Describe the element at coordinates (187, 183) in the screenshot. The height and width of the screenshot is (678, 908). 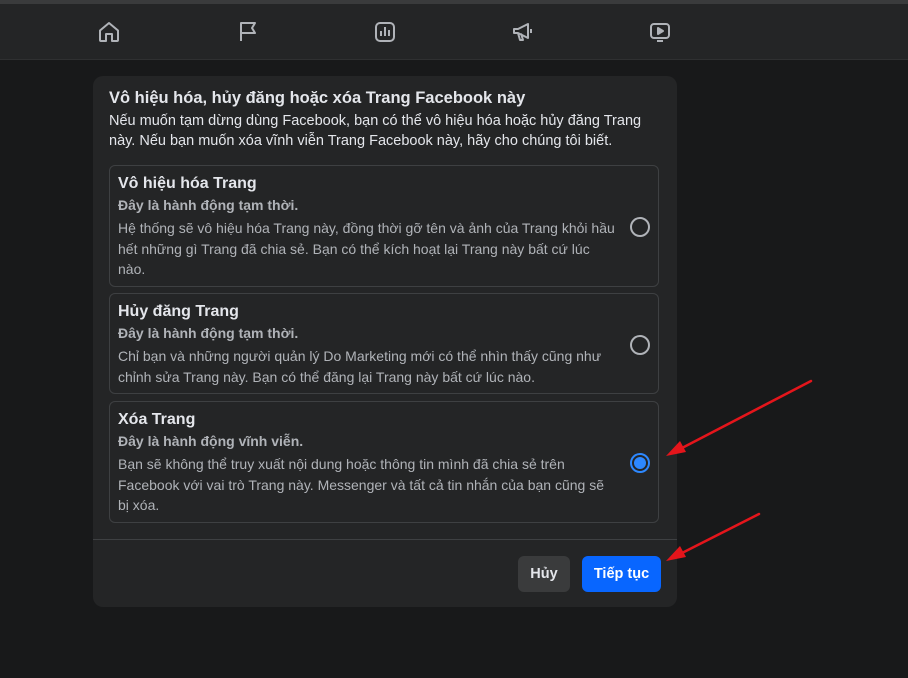
I see `option-title: Vô hiệu hóa Trang` at that location.